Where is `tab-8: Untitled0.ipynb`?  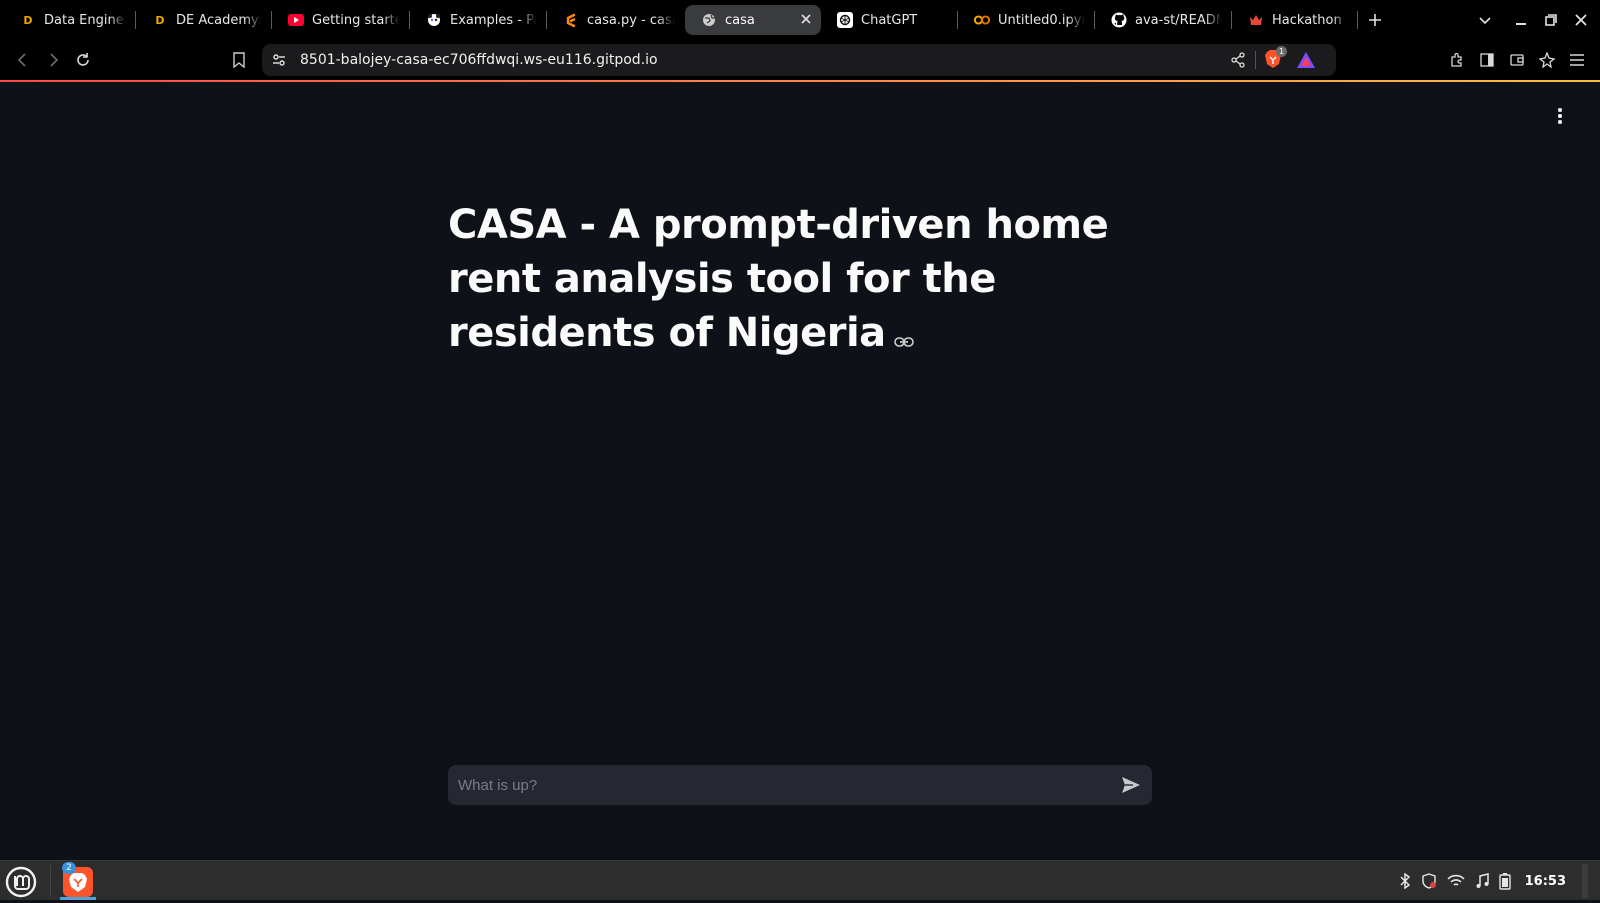 tab-8: Untitled0.ipynb is located at coordinates (1026, 20).